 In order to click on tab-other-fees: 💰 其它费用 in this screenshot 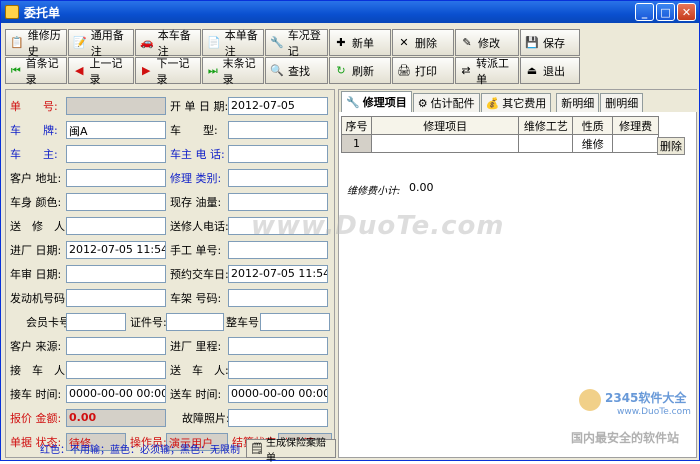, I will do `click(516, 102)`.